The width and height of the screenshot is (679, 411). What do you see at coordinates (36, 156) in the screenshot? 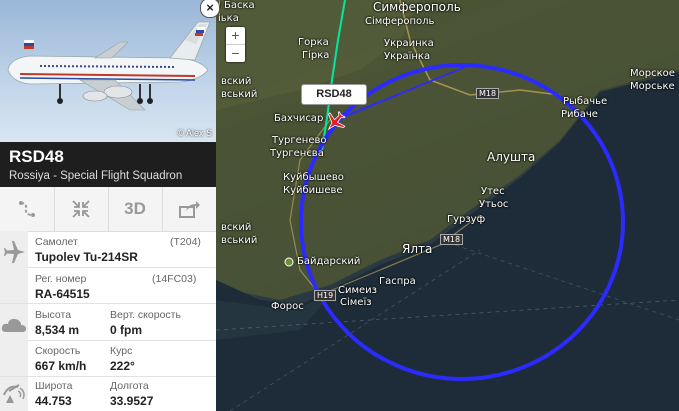
I see `callsign: RSD48` at bounding box center [36, 156].